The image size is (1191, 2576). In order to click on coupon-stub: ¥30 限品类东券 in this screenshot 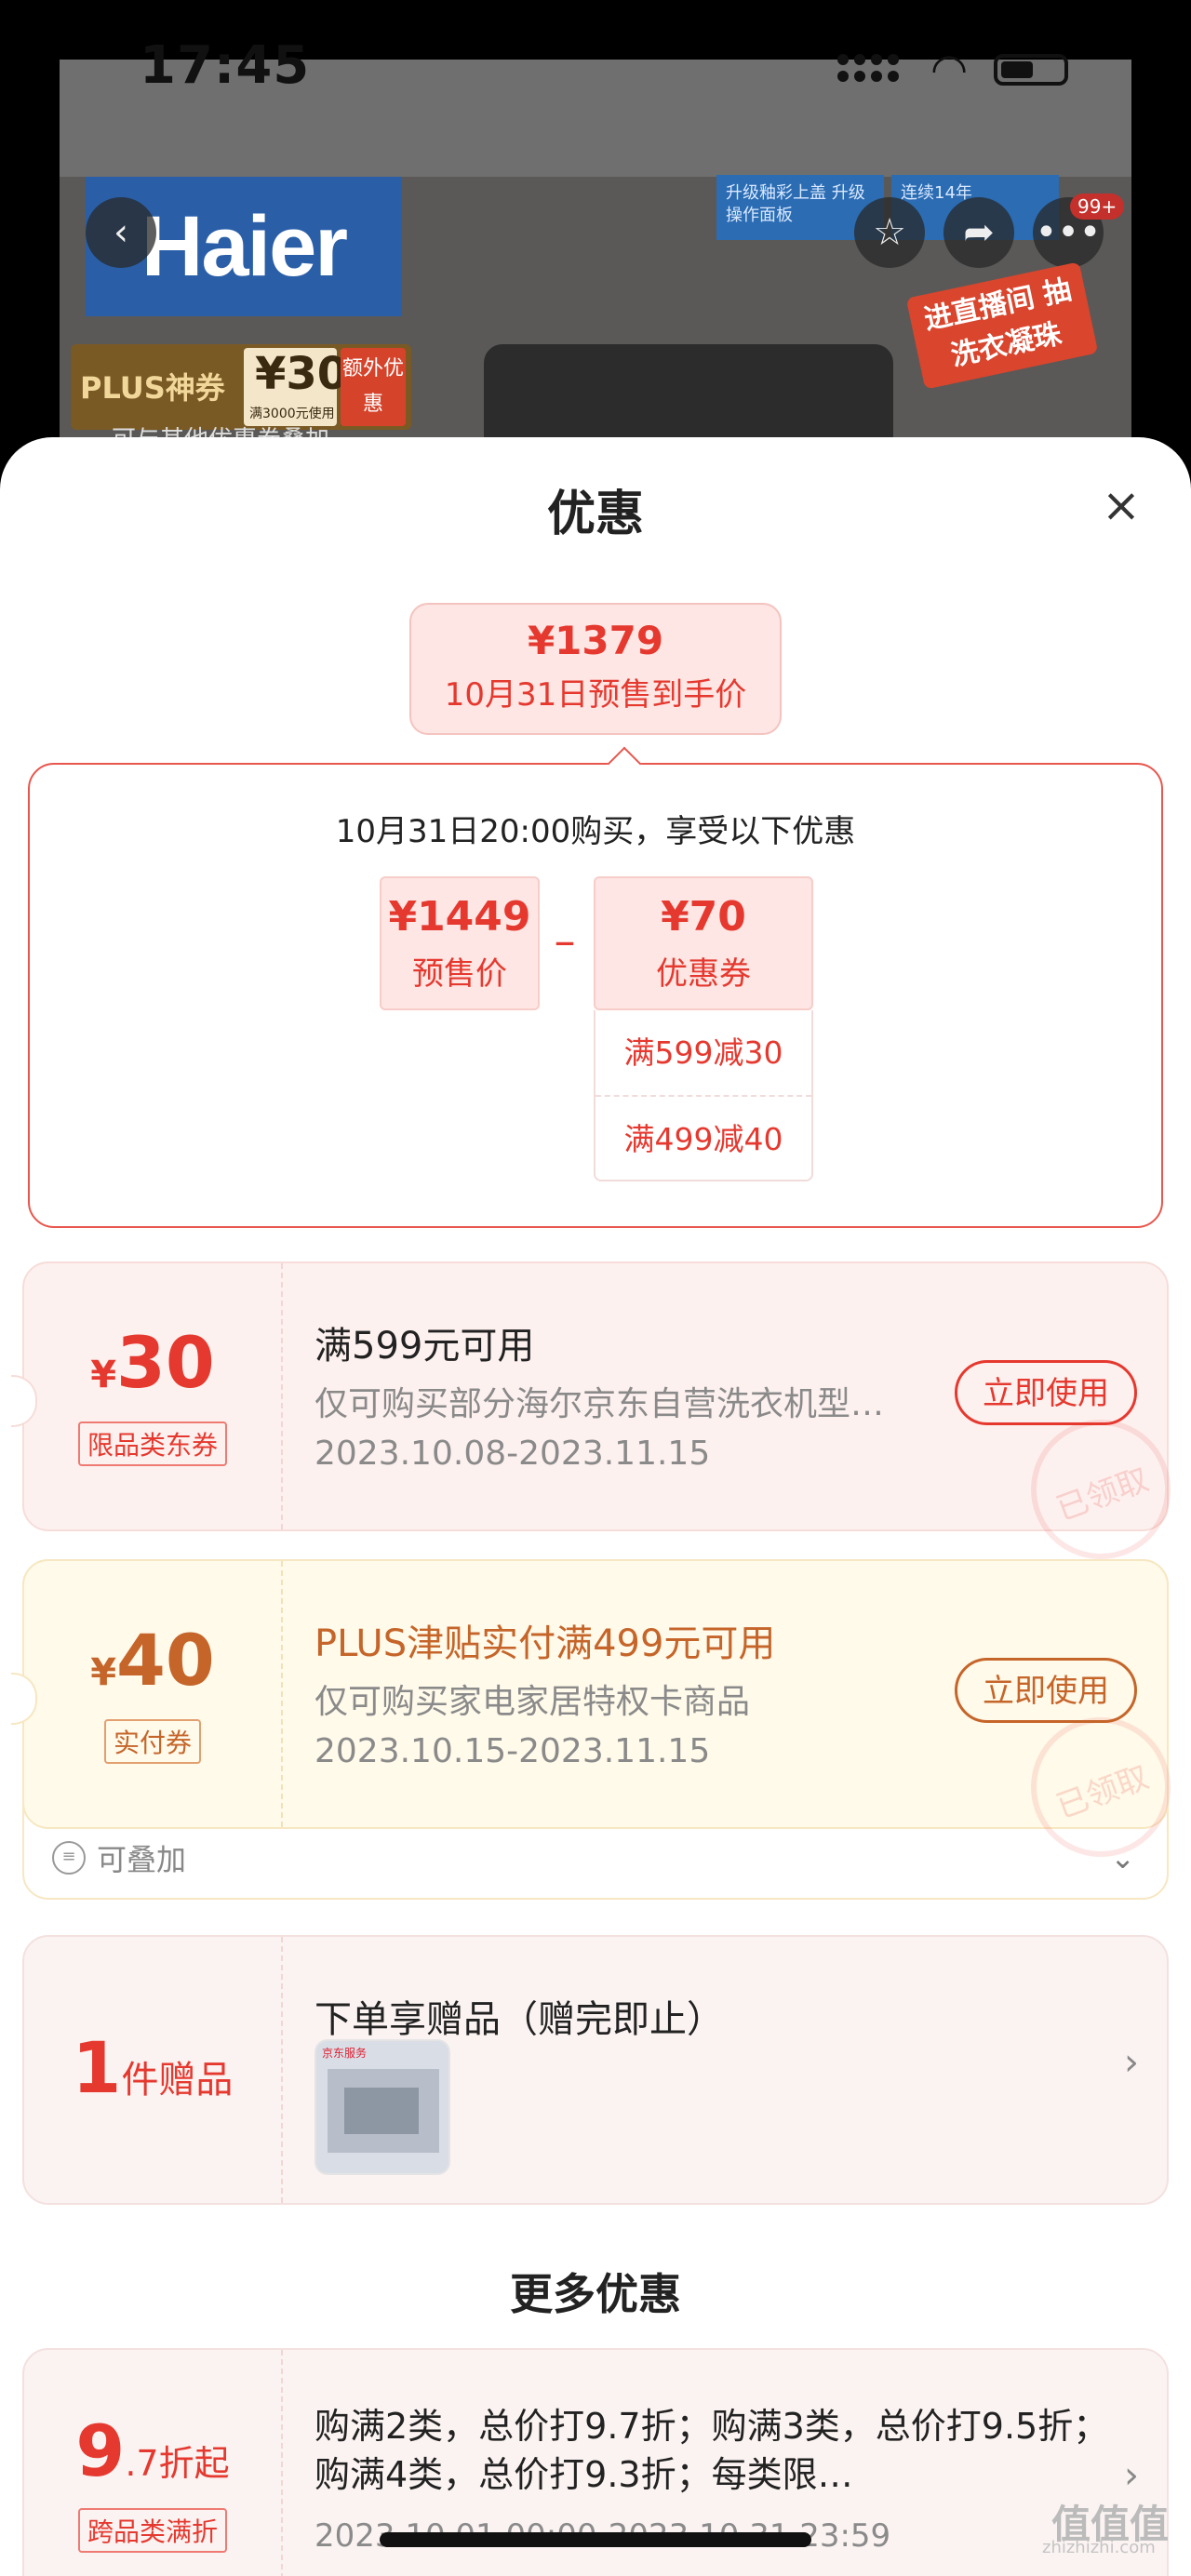, I will do `click(153, 1396)`.